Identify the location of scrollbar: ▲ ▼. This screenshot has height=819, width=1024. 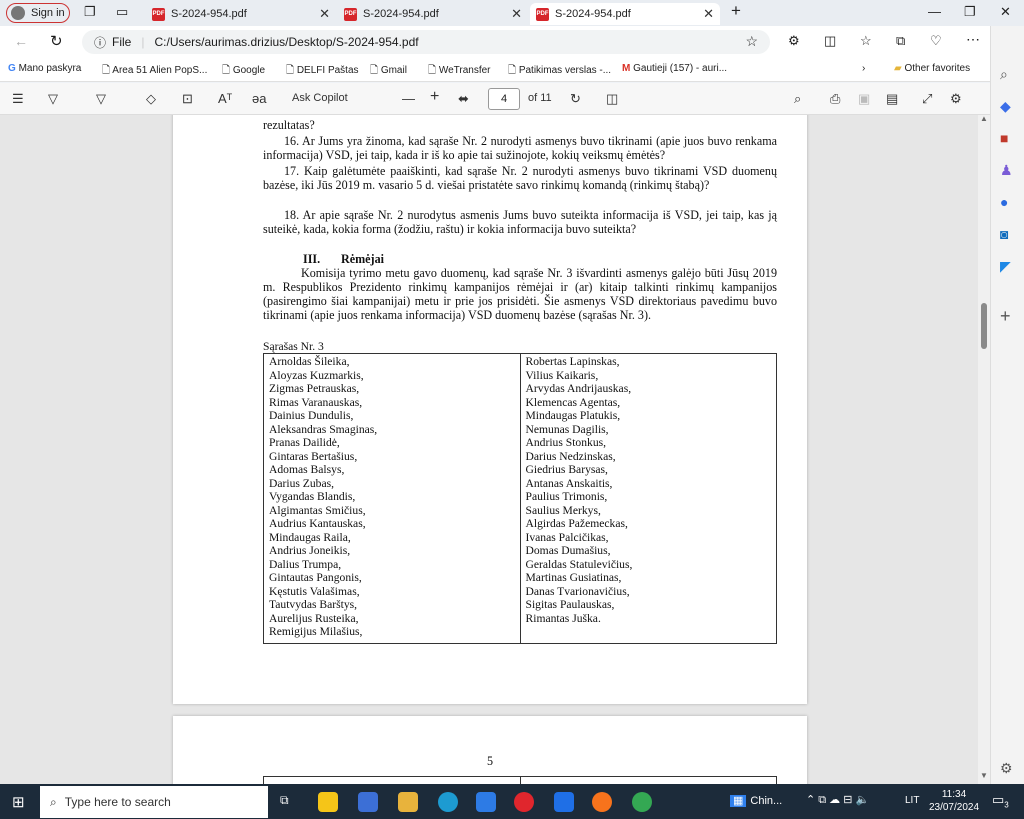
(984, 449).